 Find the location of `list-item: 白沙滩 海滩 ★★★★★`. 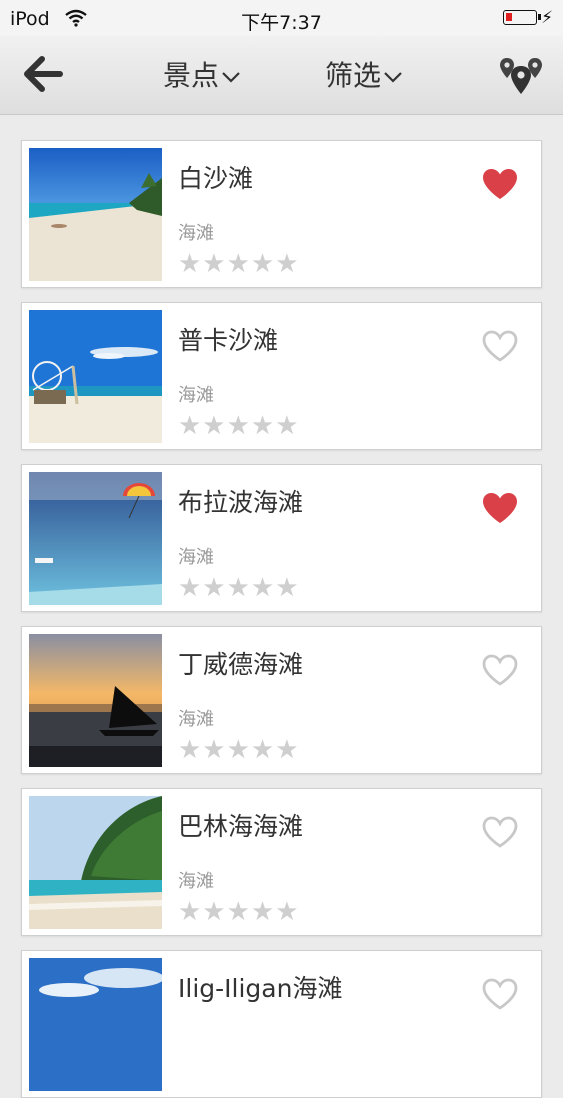

list-item: 白沙滩 海滩 ★★★★★ is located at coordinates (281, 214).